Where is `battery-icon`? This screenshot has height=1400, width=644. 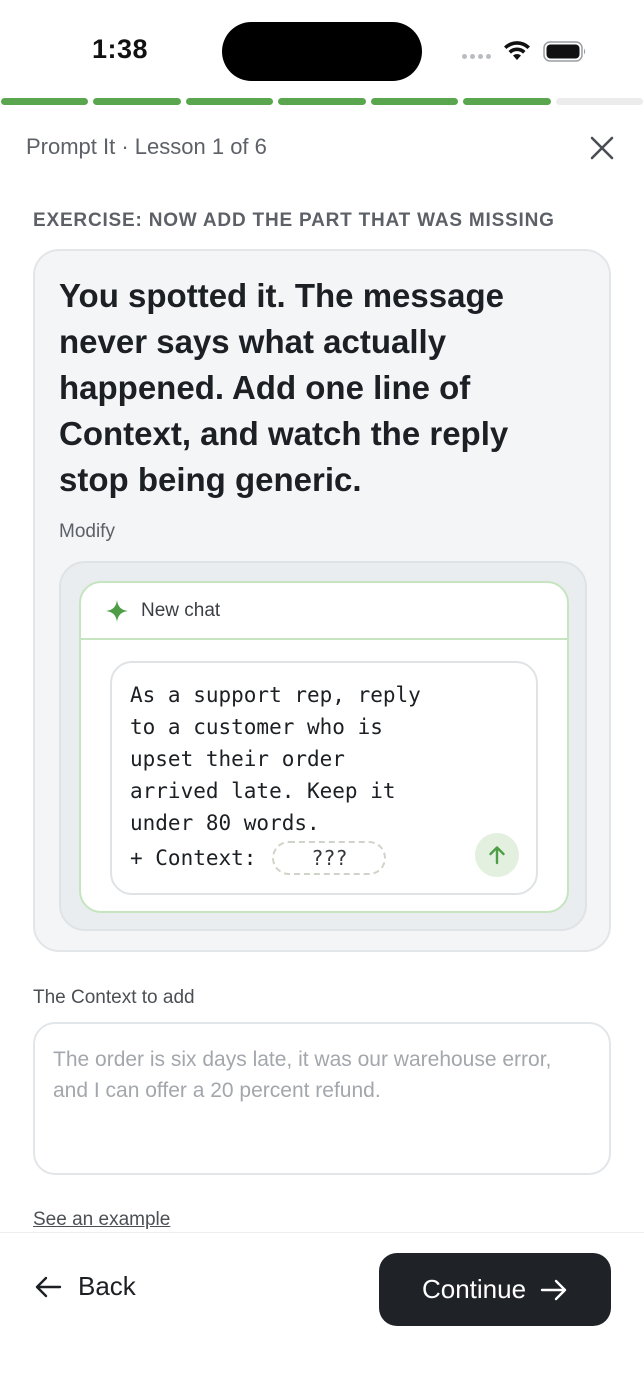
battery-icon is located at coordinates (564, 51).